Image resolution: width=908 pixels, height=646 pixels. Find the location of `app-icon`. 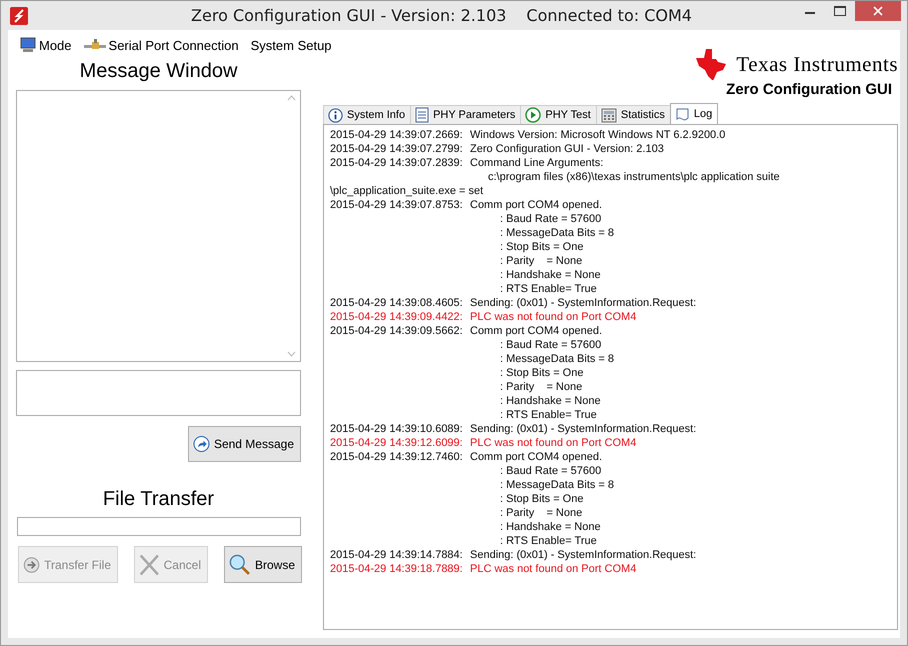

app-icon is located at coordinates (19, 15).